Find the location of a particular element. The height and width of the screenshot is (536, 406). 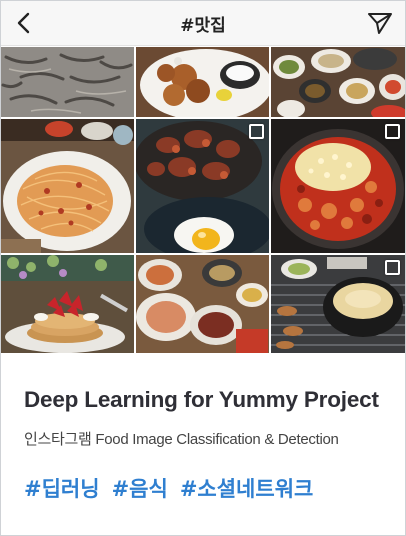

shrimp-photo is located at coordinates (67, 82).